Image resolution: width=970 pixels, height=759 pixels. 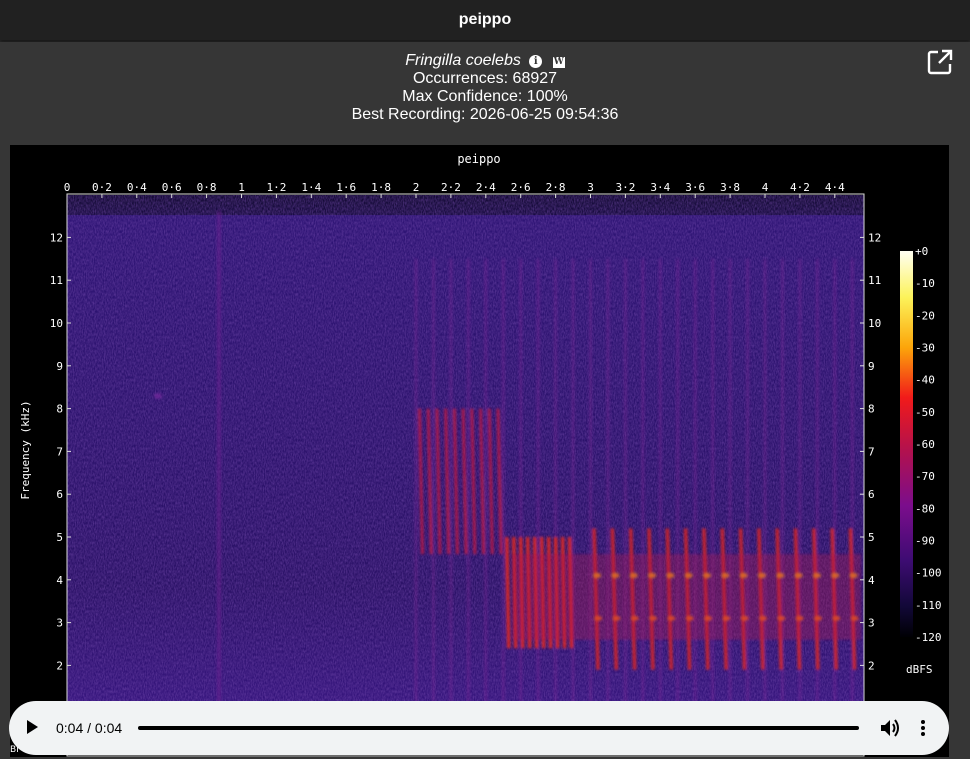 What do you see at coordinates (59, 451) in the screenshot?
I see `y-tick-label: 7` at bounding box center [59, 451].